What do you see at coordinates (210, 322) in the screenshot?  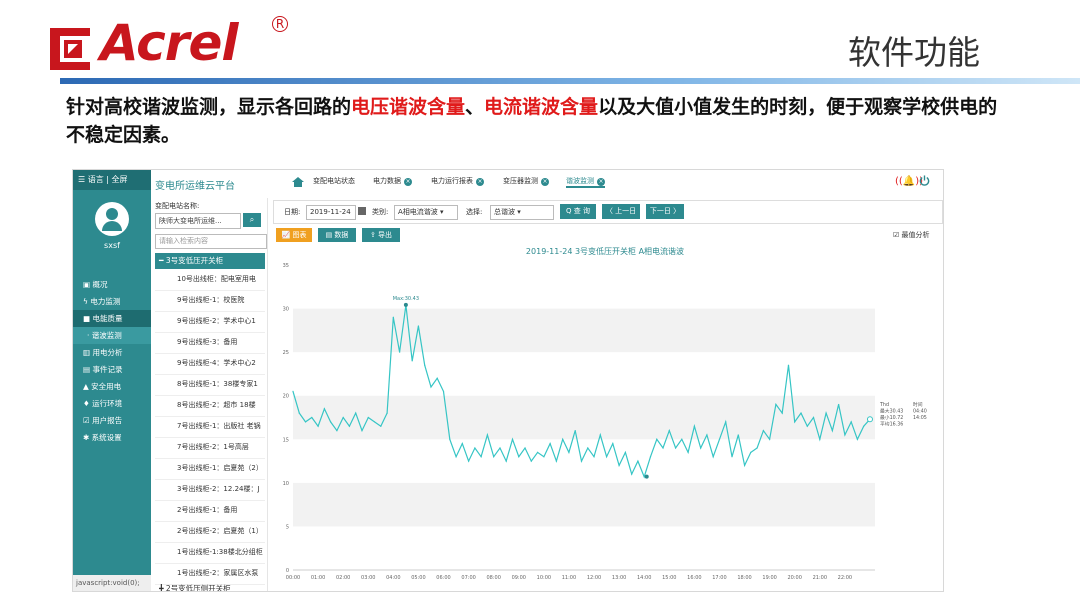 I see `tree-row: 9号出线柜-2：学术中心1` at bounding box center [210, 322].